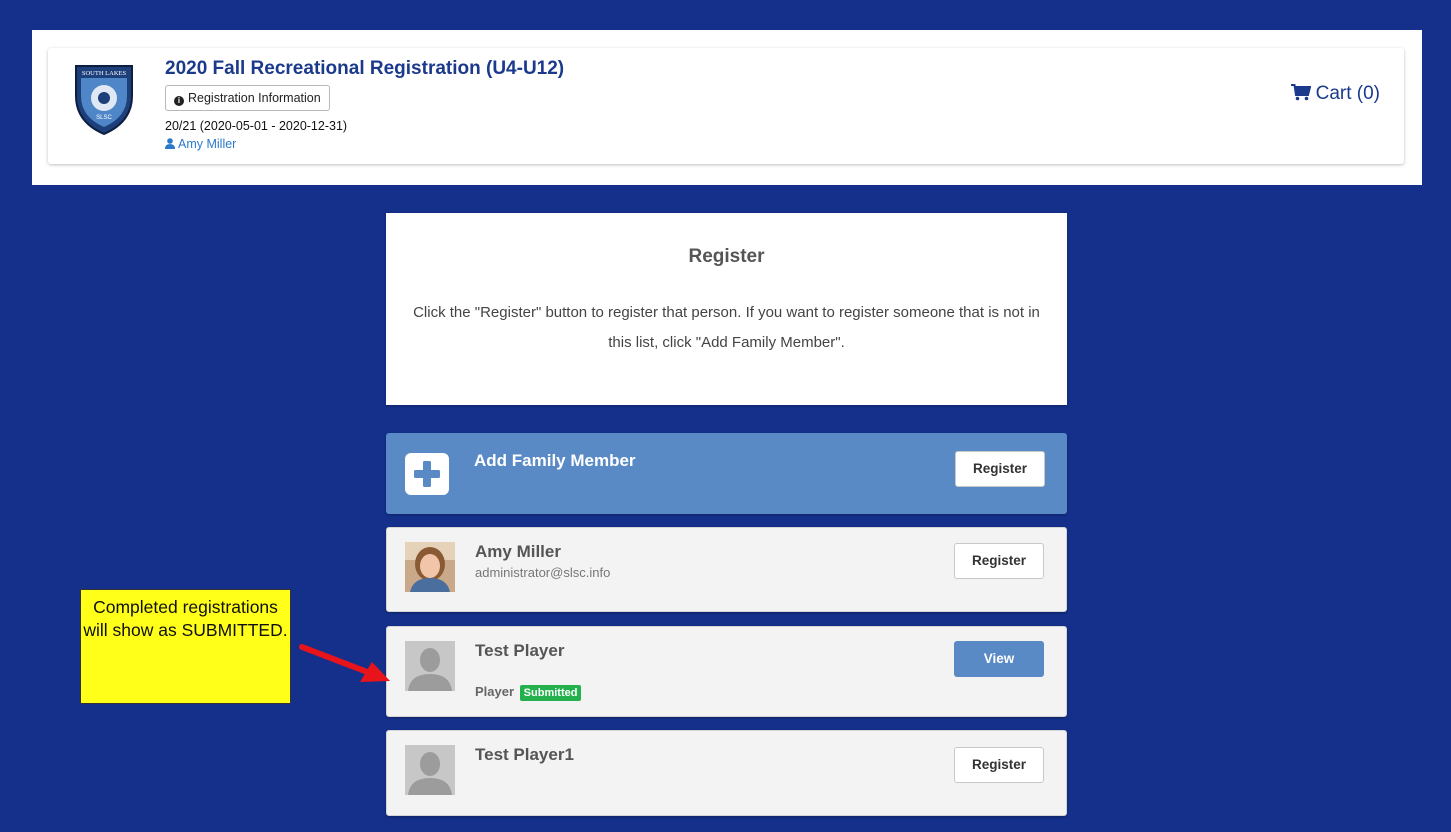 Image resolution: width=1451 pixels, height=832 pixels. I want to click on user-link: Amy Miller, so click(200, 144).